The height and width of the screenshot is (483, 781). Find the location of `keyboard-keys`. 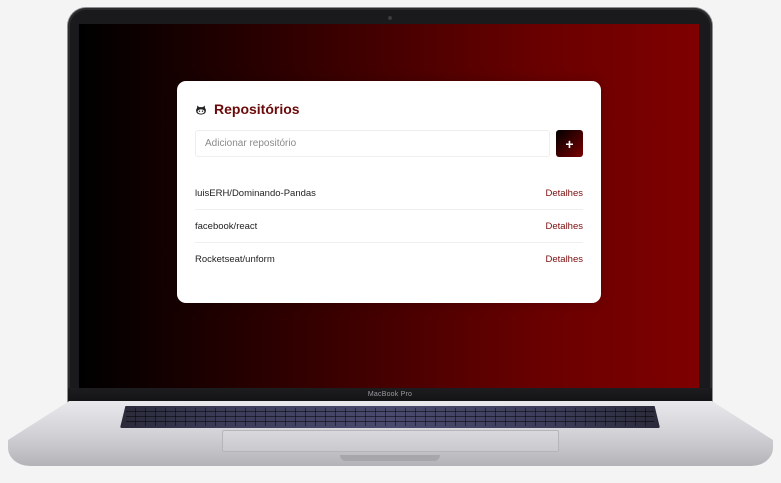

keyboard-keys is located at coordinates (390, 417).